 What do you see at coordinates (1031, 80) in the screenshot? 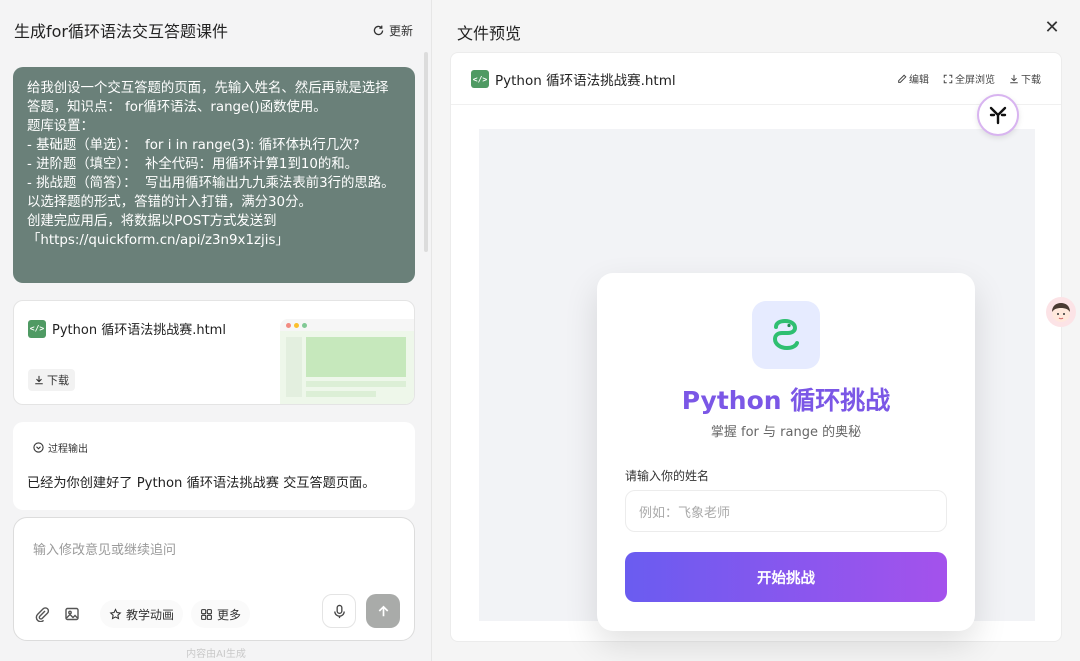
I see `preview-download-label: 下载` at bounding box center [1031, 80].